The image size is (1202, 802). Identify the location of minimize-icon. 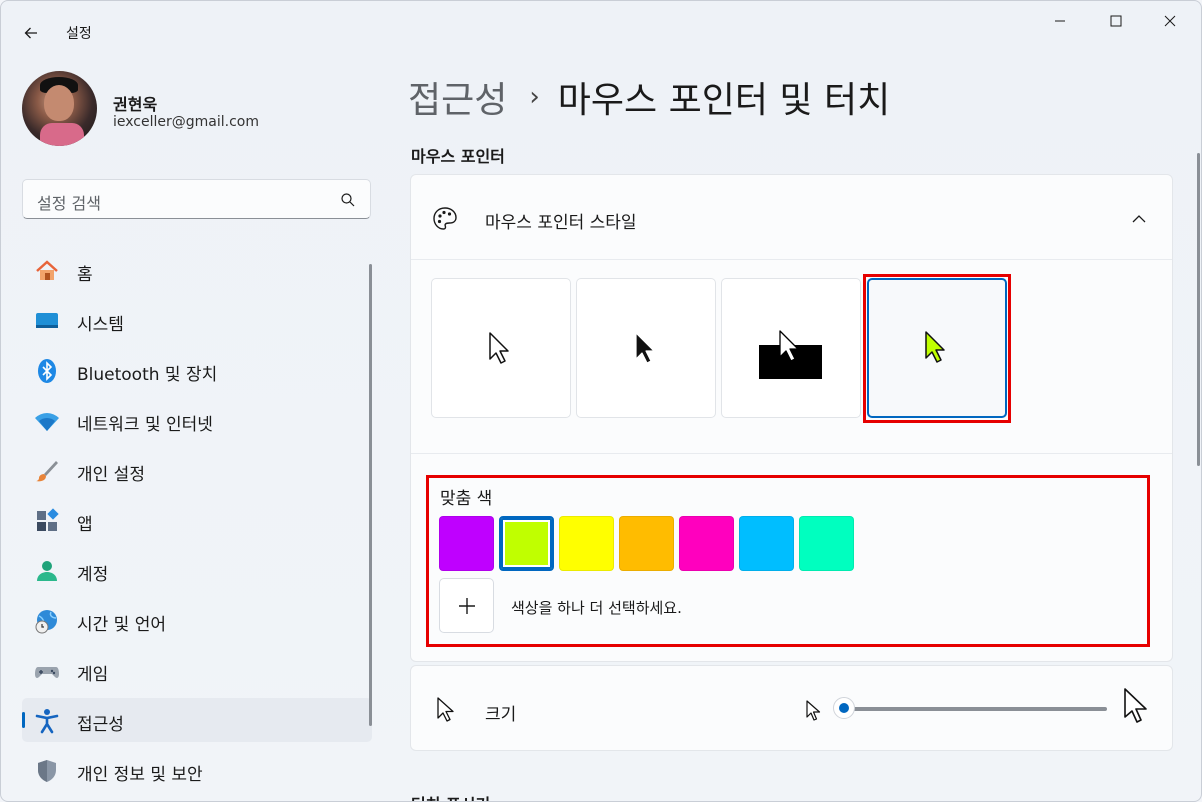
(1060, 21).